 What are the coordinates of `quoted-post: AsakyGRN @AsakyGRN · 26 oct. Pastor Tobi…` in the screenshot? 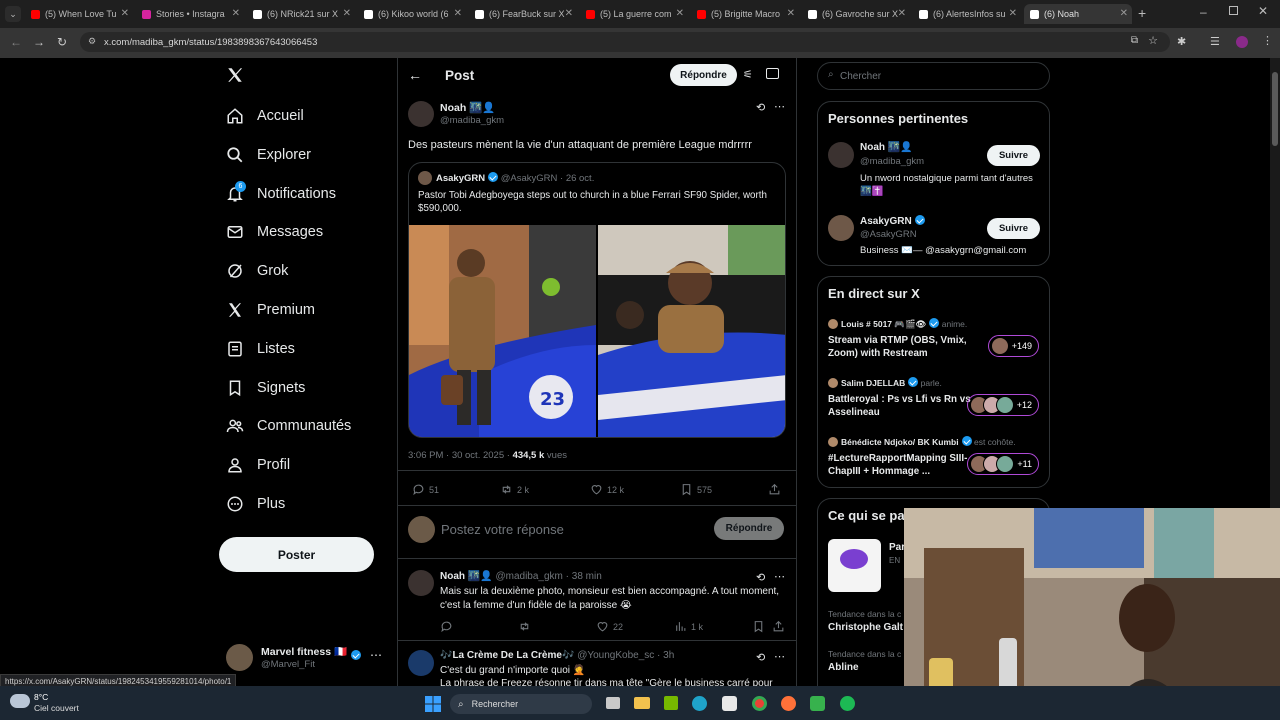 It's located at (597, 300).